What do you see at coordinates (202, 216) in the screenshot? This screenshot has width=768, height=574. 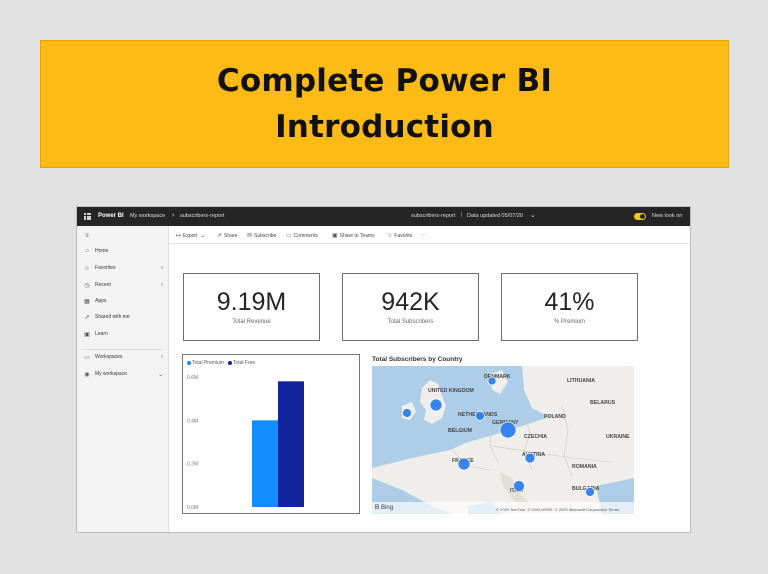 I see `breadcrumb-report: subscribers-report` at bounding box center [202, 216].